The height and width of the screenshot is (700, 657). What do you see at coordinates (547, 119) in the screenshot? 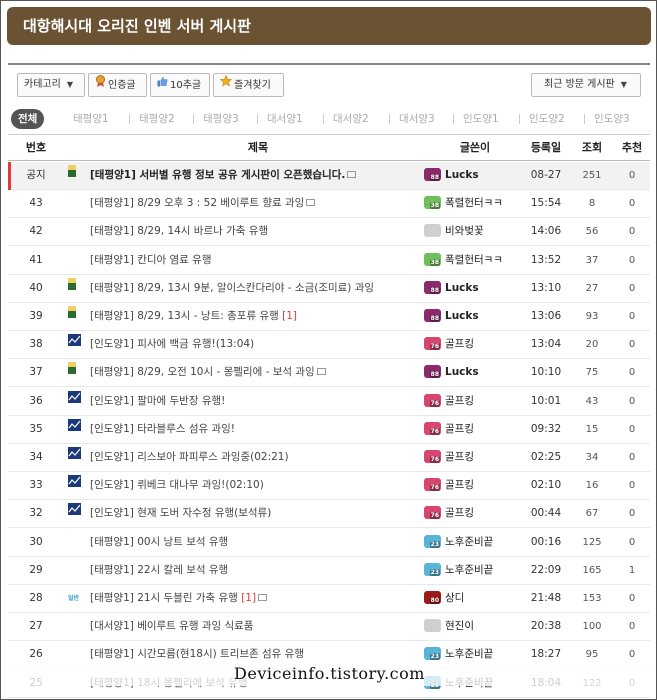
I see `tab-8: 인도양2` at bounding box center [547, 119].